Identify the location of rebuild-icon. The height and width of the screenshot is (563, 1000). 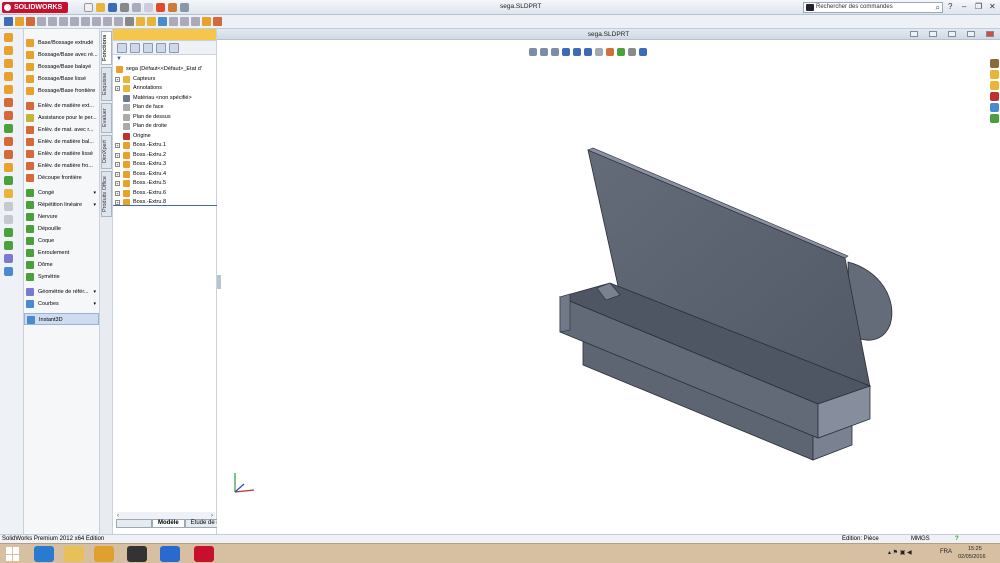
(160, 7).